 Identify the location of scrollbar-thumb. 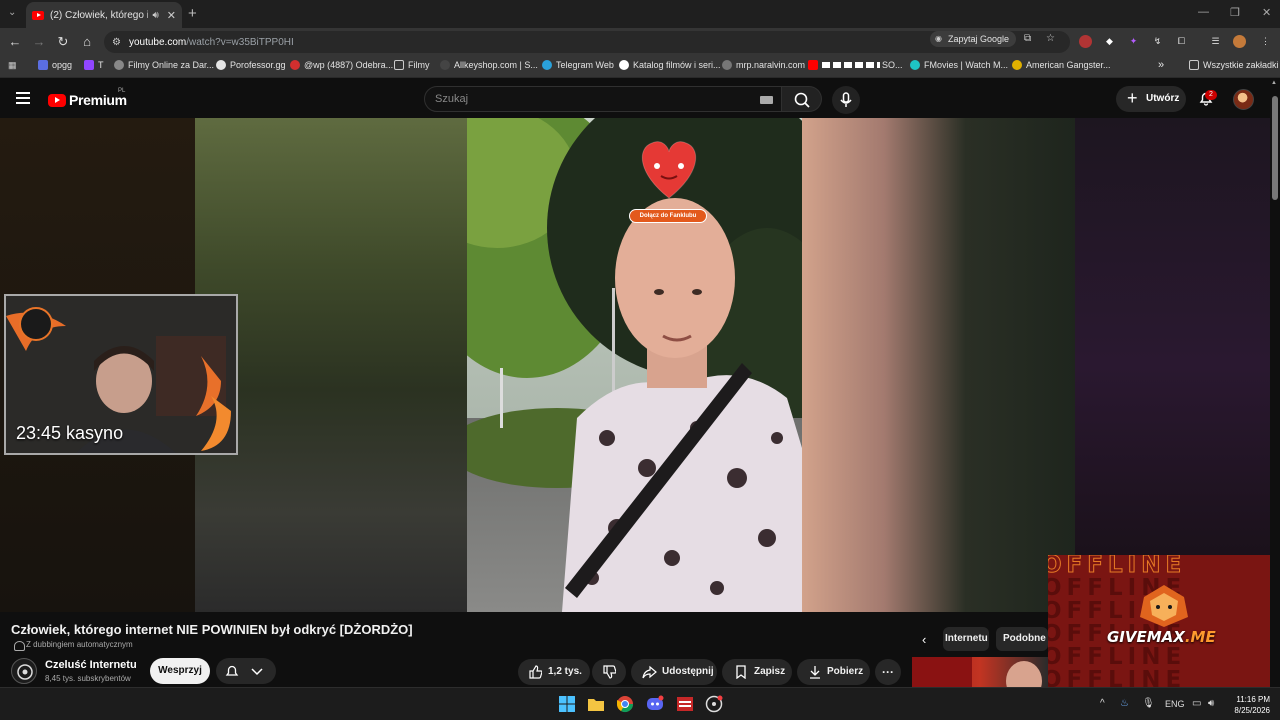
(1275, 148).